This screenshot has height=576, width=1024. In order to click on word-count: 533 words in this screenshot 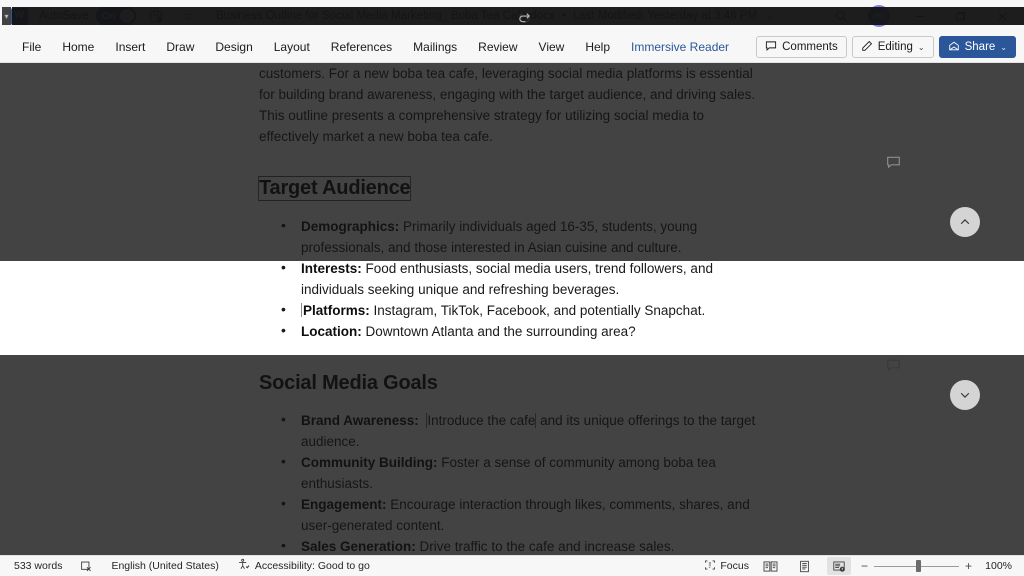, I will do `click(38, 566)`.